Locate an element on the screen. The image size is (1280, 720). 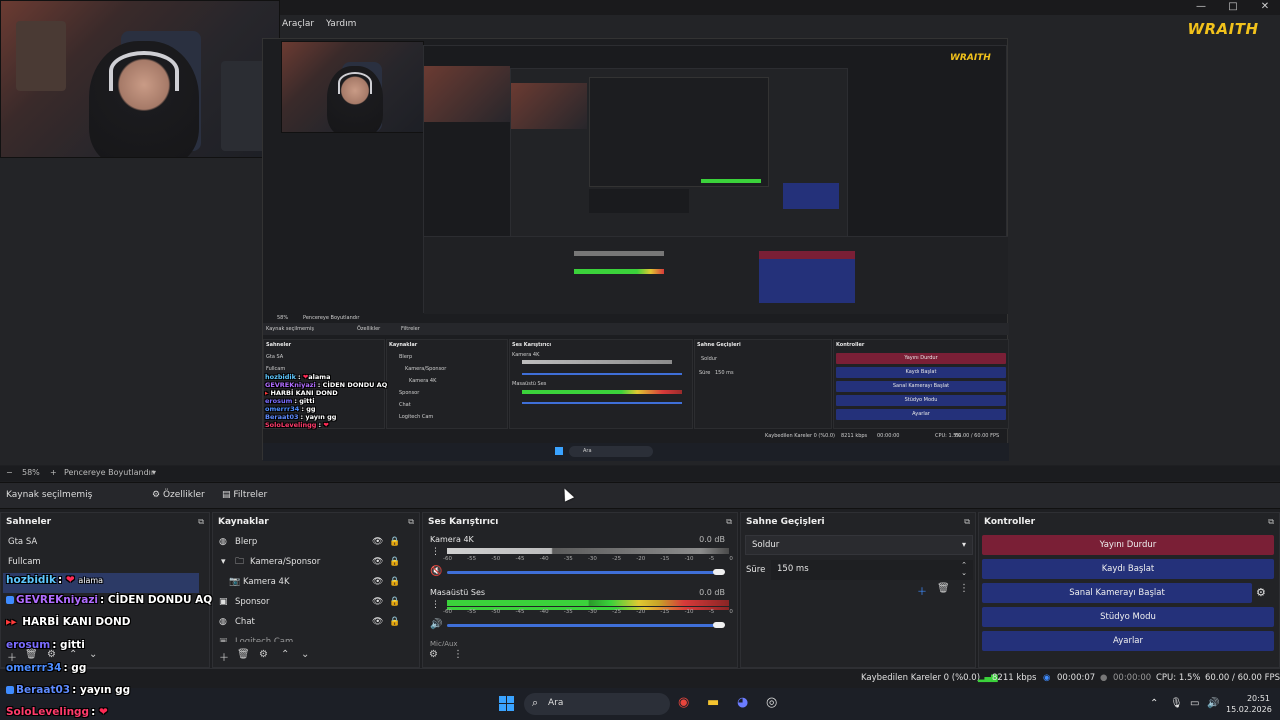
source-item: ▾ 🗀 Kamera/Sponsor 👁 🔒 is located at coordinates (308, 562).